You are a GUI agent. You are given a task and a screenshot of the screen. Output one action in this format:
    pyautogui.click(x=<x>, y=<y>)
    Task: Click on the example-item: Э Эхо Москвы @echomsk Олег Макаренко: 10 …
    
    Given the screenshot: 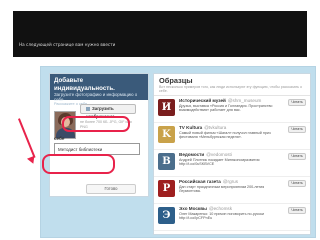 What is the action you would take?
    pyautogui.click(x=232, y=217)
    